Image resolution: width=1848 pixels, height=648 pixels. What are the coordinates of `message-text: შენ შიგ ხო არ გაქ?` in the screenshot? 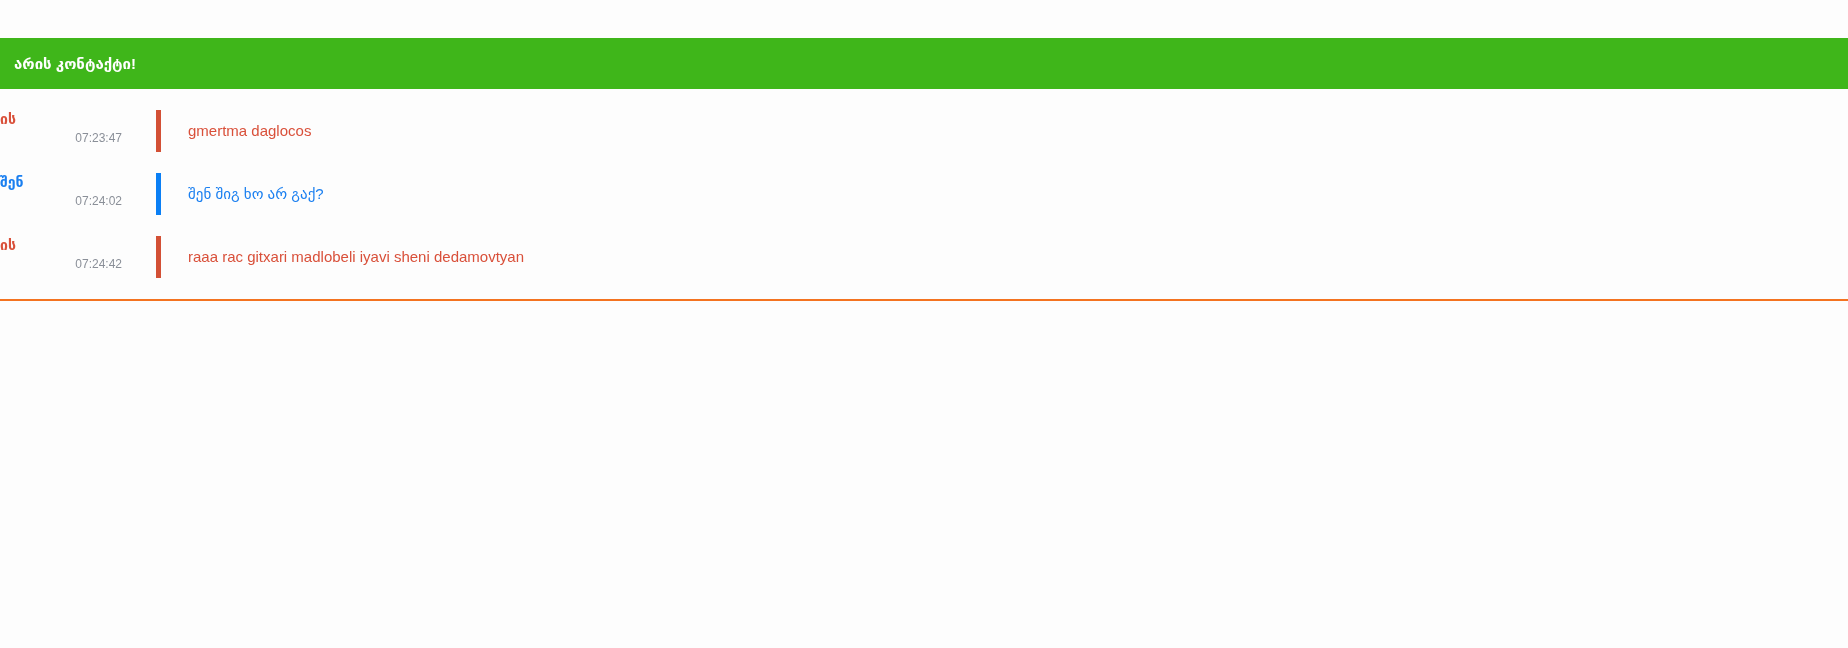 It's located at (256, 194).